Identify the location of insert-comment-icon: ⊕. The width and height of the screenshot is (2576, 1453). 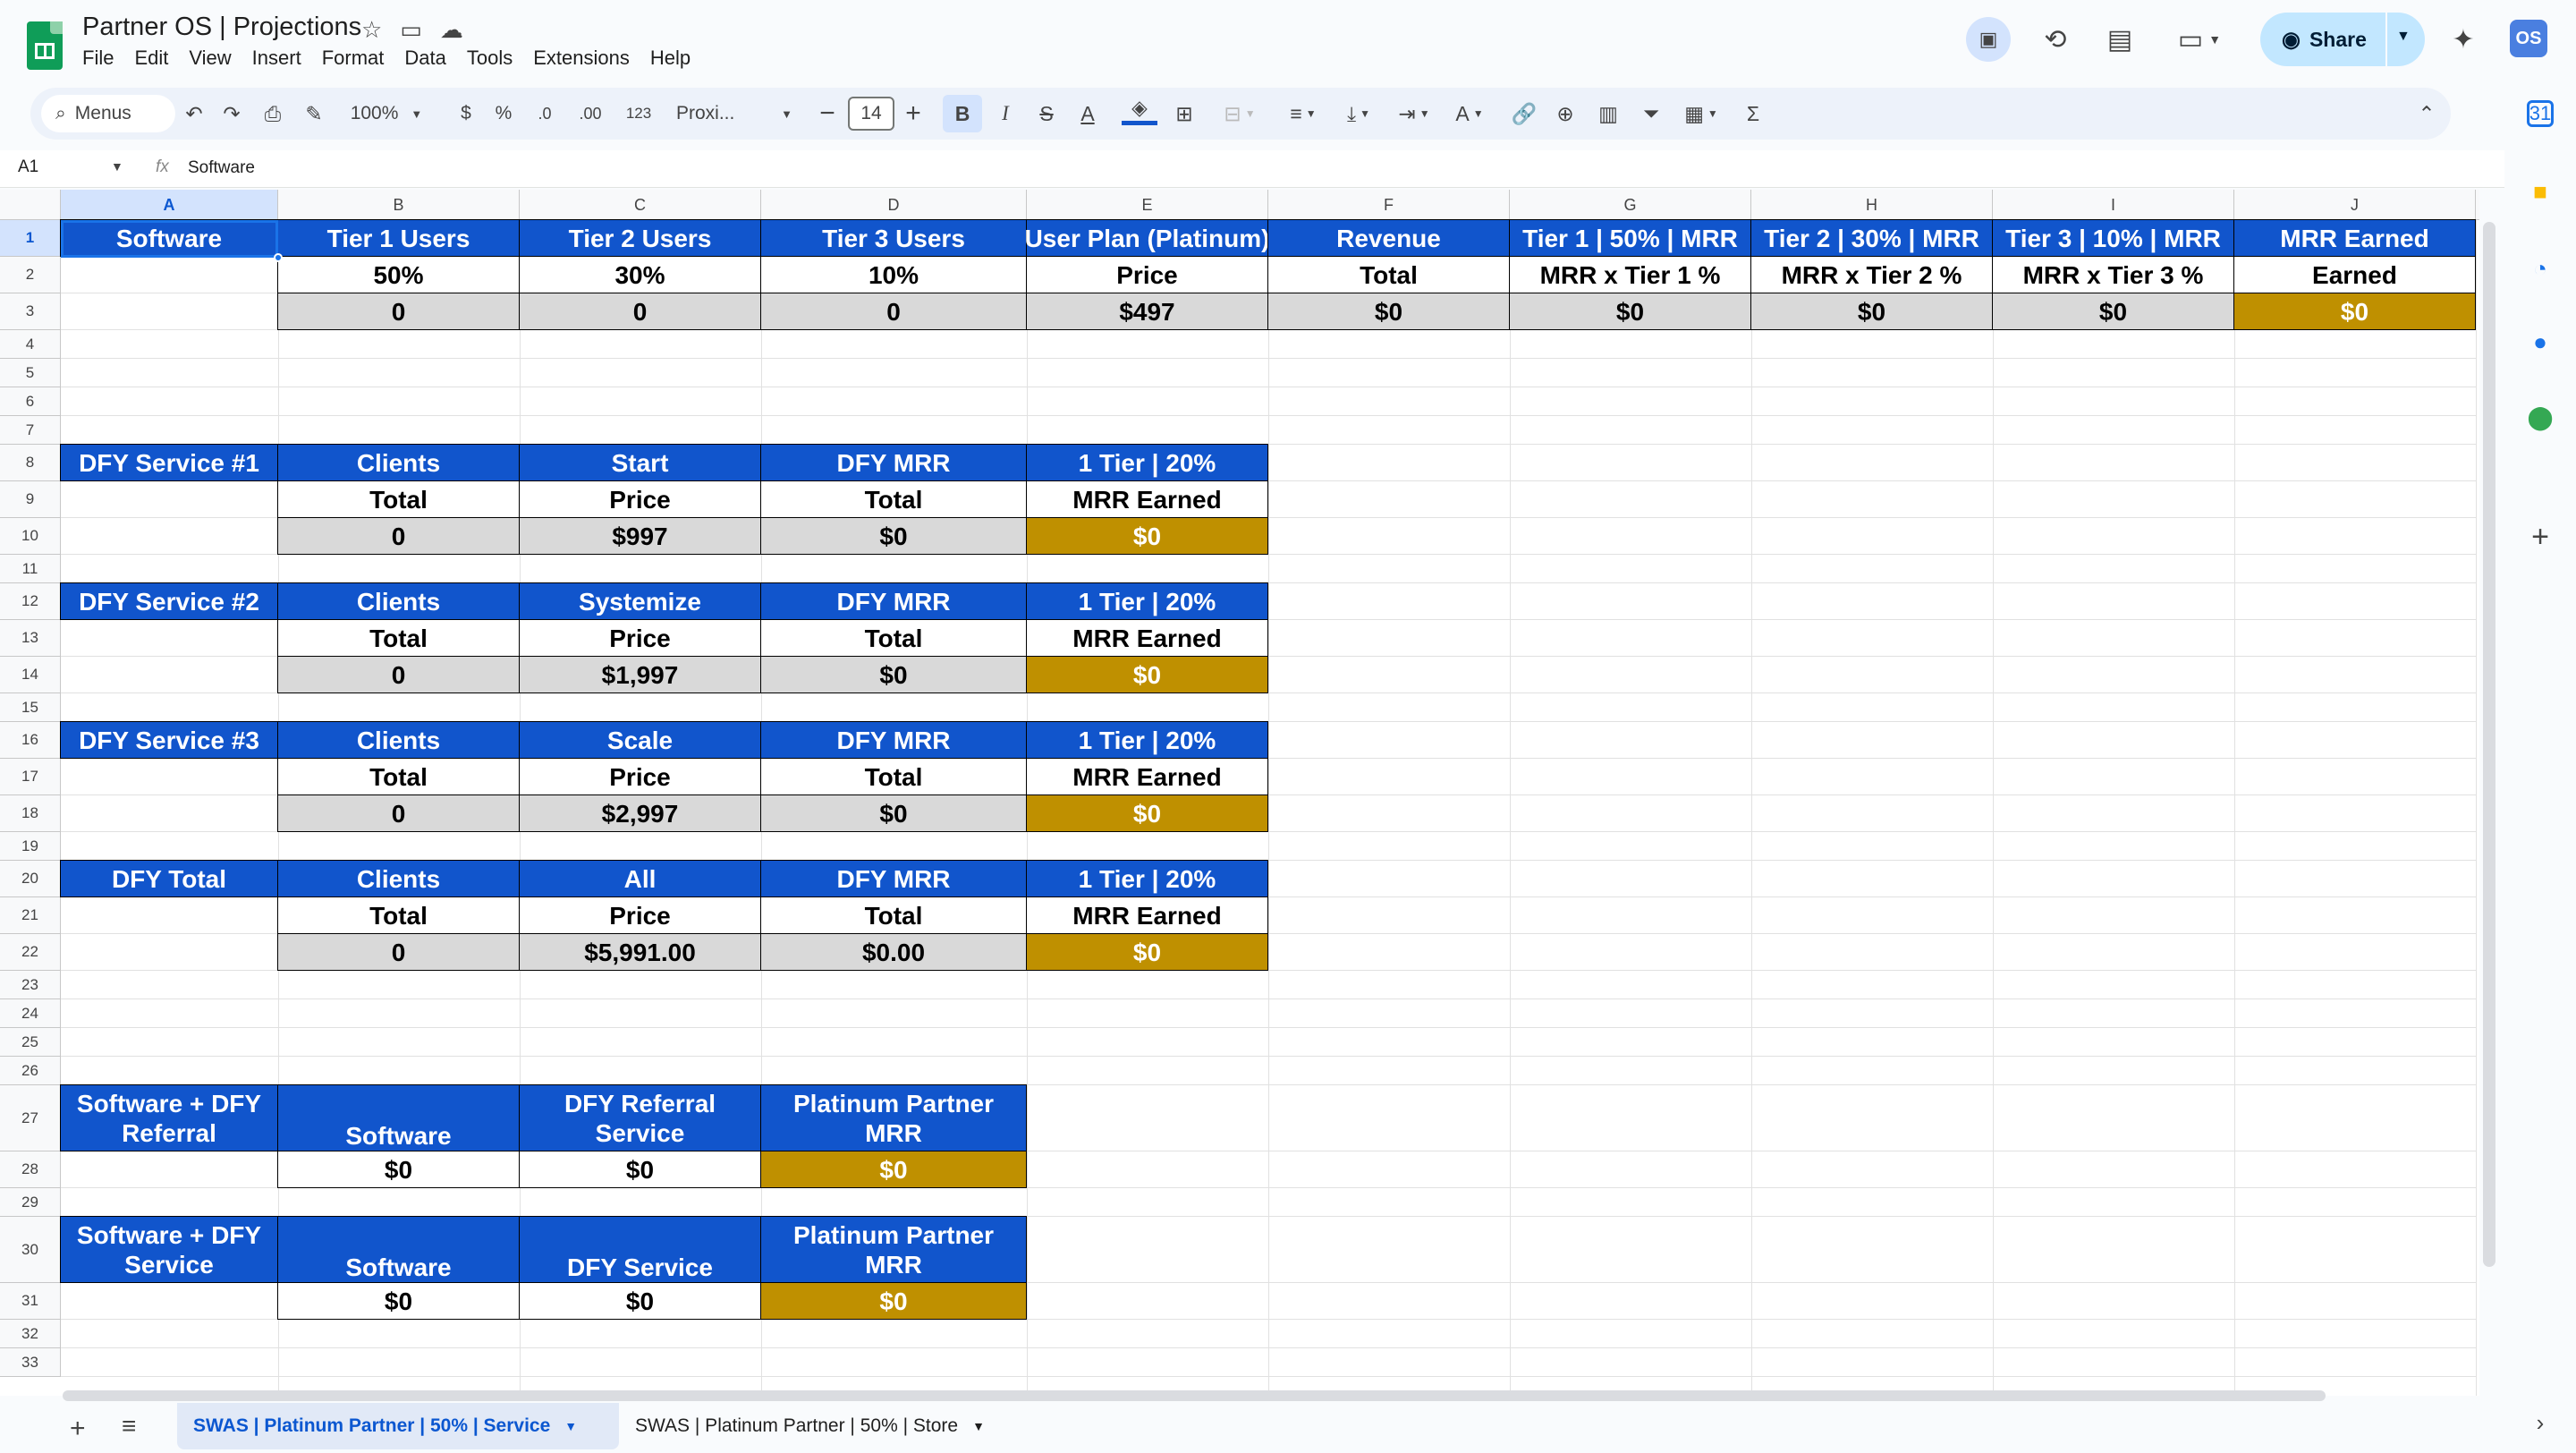
(1565, 113).